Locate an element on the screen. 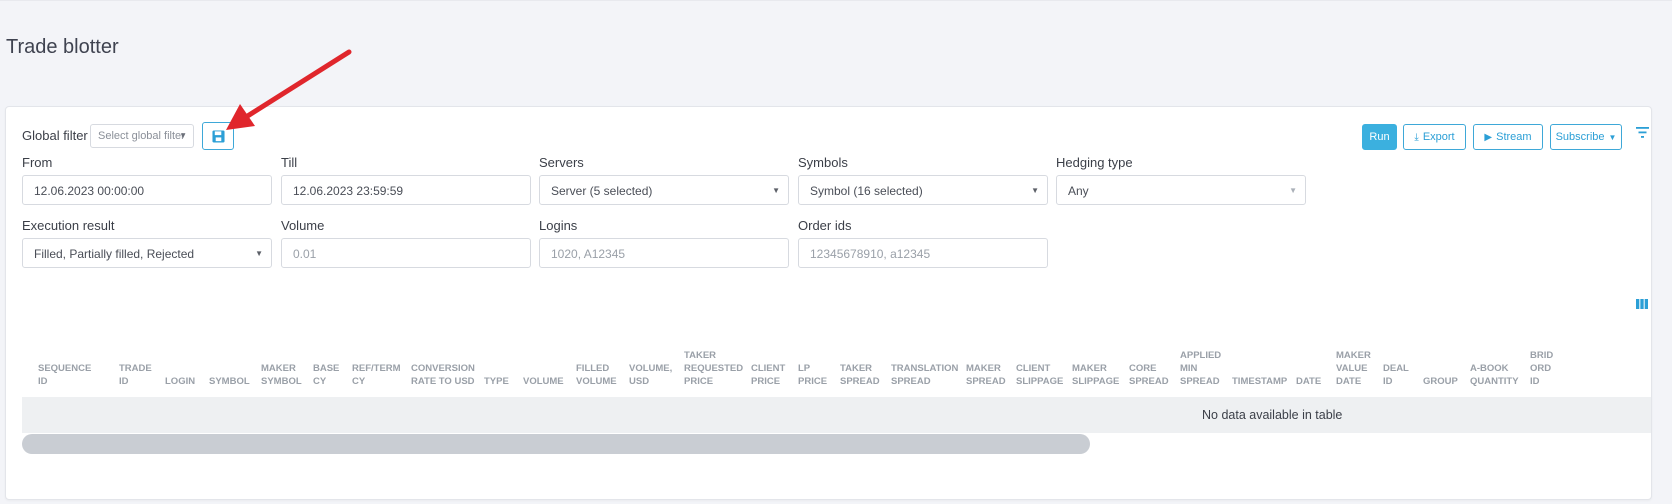  execution-result-select: Filled, Partially filled, Rejected ▼ is located at coordinates (147, 253).